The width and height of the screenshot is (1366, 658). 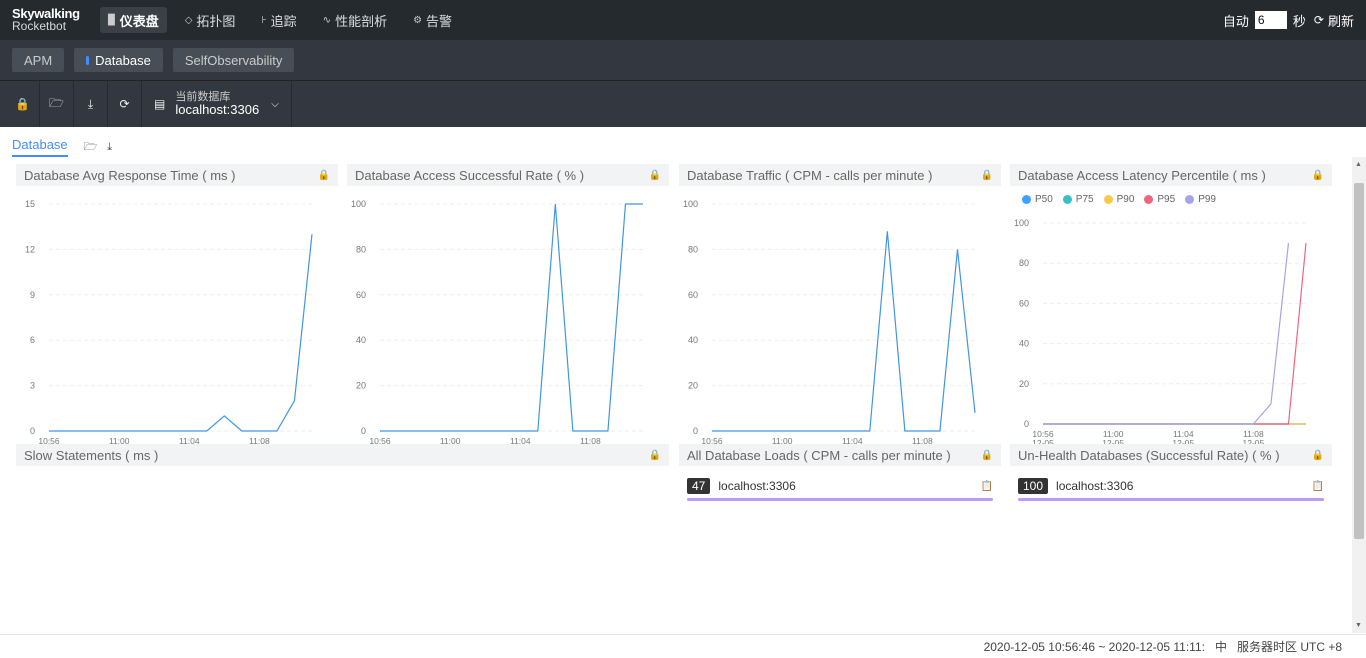 I want to click on nav-alarm: ⚙ 告警, so click(x=432, y=20).